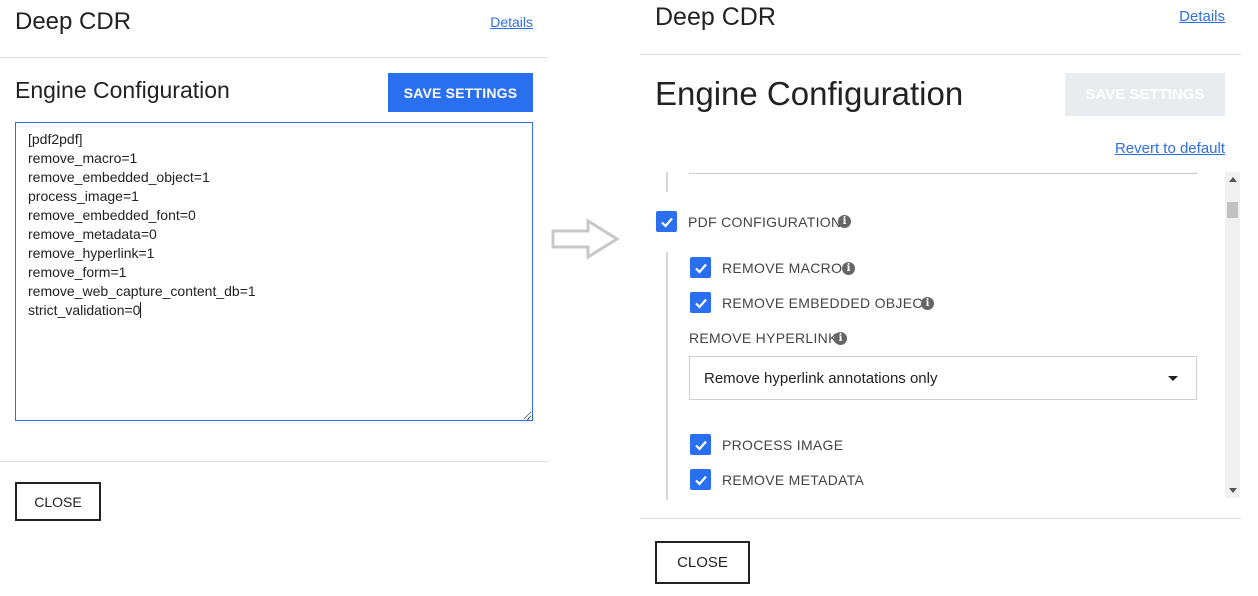  I want to click on scroll-down-icon, so click(1233, 490).